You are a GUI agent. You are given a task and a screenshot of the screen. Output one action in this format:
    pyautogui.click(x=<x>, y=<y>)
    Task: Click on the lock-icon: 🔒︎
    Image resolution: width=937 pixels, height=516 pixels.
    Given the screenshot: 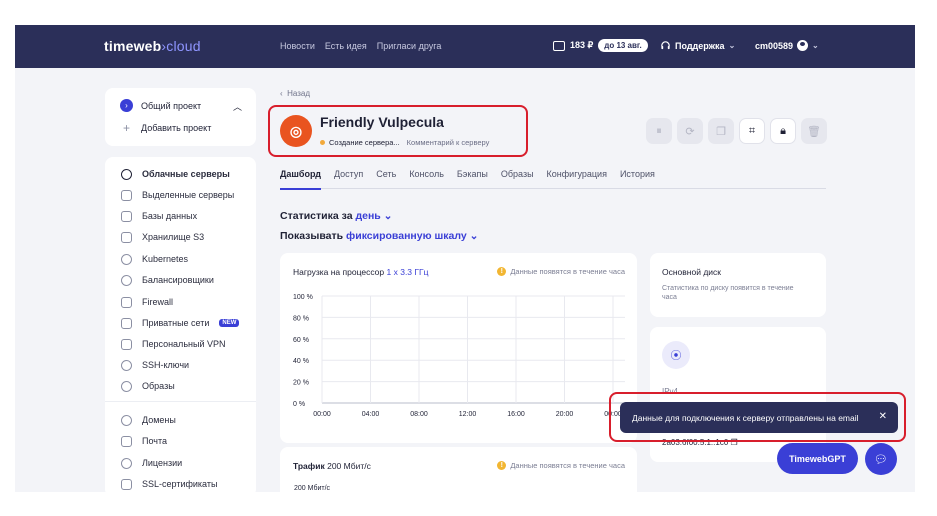 What is the action you would take?
    pyautogui.click(x=783, y=130)
    